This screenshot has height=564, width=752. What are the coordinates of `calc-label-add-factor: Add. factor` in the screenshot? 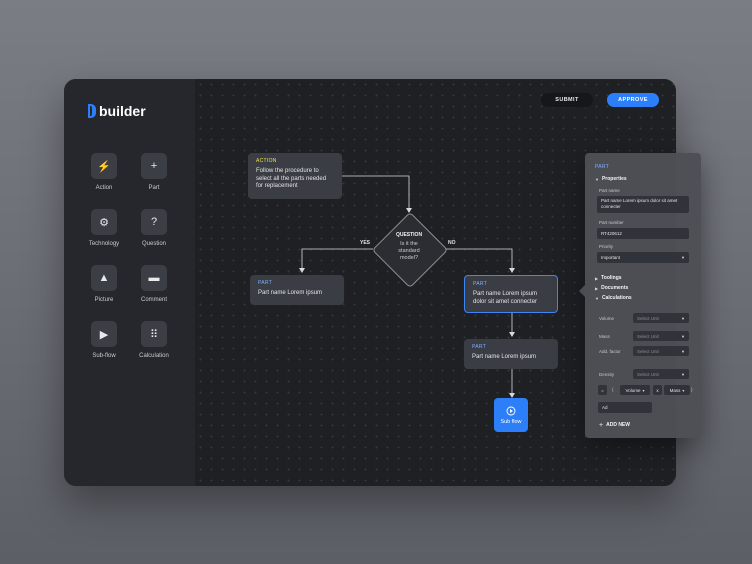 It's located at (610, 351).